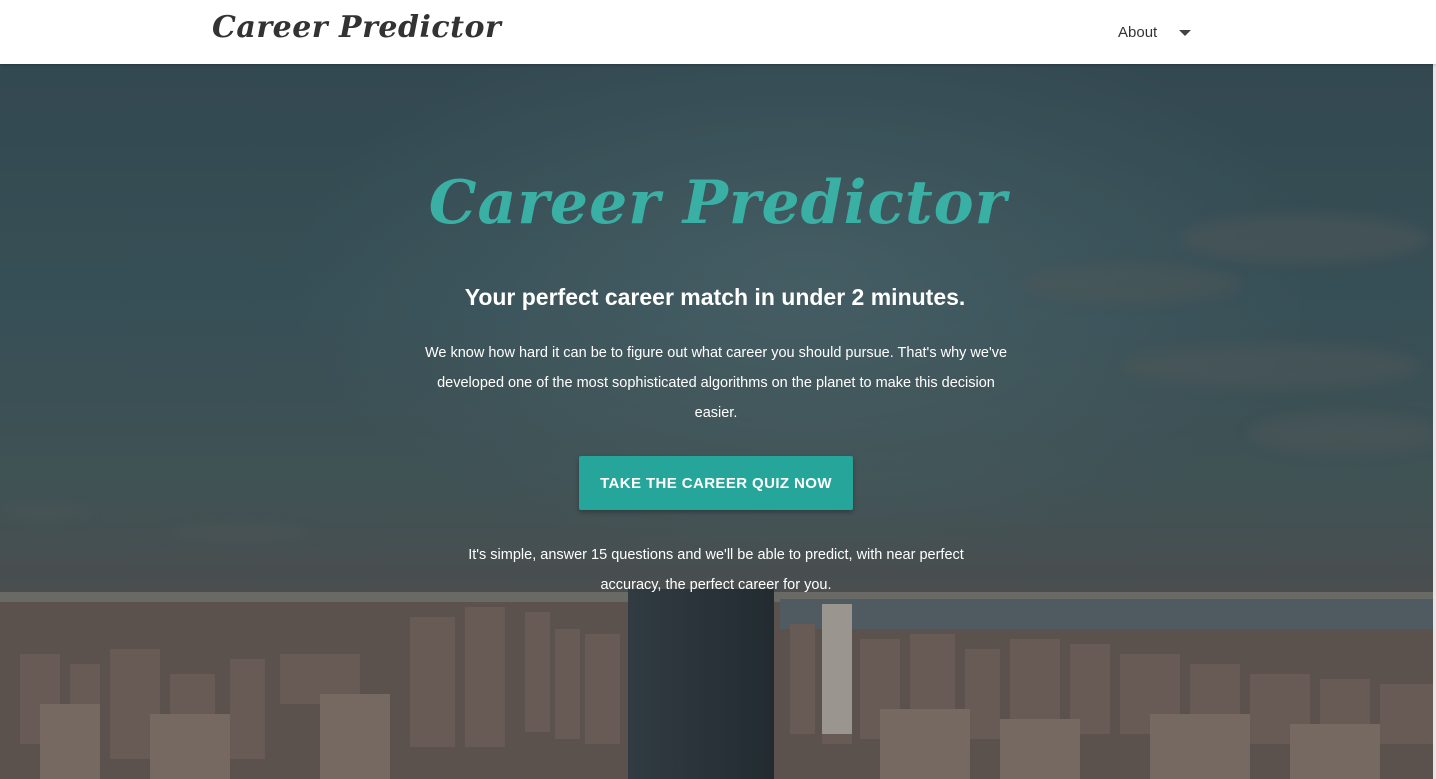  Describe the element at coordinates (1138, 32) in the screenshot. I see `about-menu-label: About` at that location.